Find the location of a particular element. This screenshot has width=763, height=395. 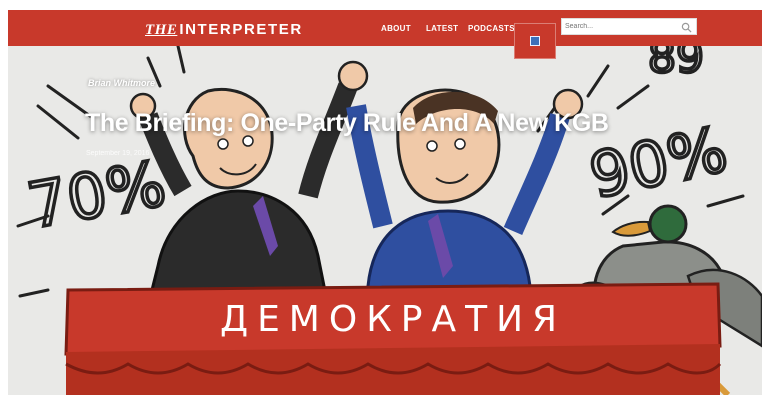

site-header: THE INTERPRETER ABOUT LATEST PODCASTS is located at coordinates (385, 34).